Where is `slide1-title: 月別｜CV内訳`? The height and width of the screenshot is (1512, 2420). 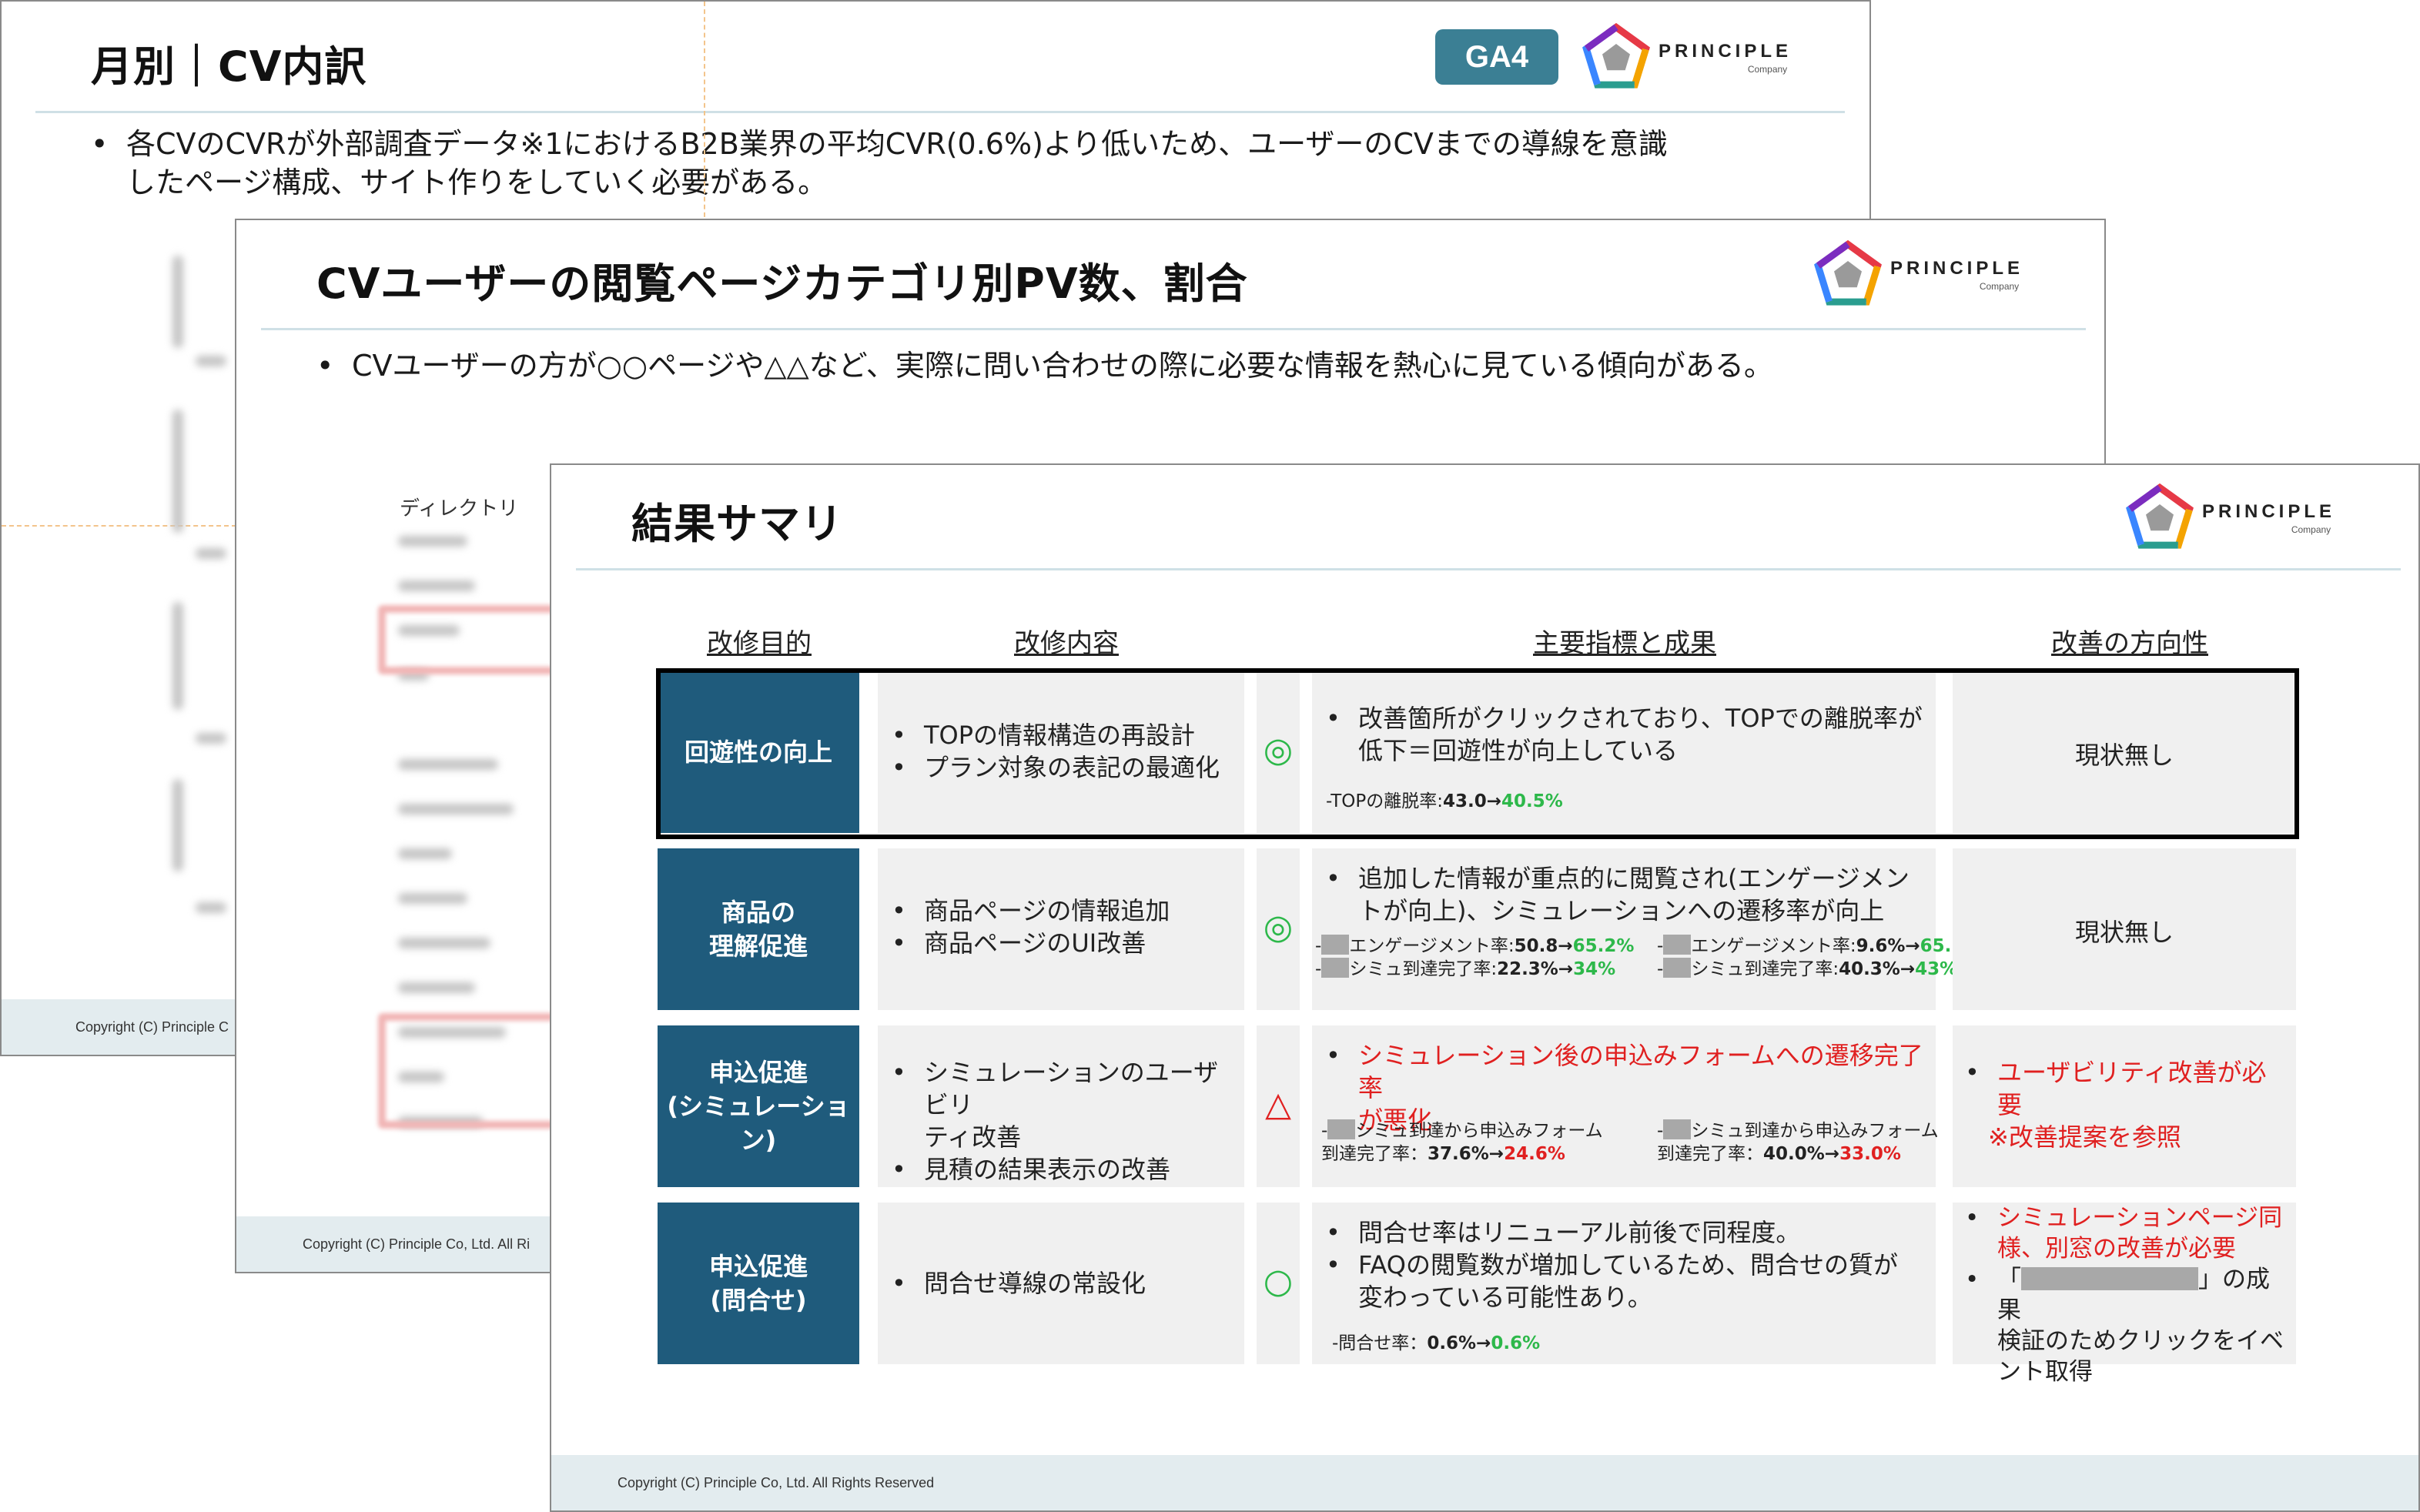 slide1-title: 月別｜CV内訳 is located at coordinates (229, 66).